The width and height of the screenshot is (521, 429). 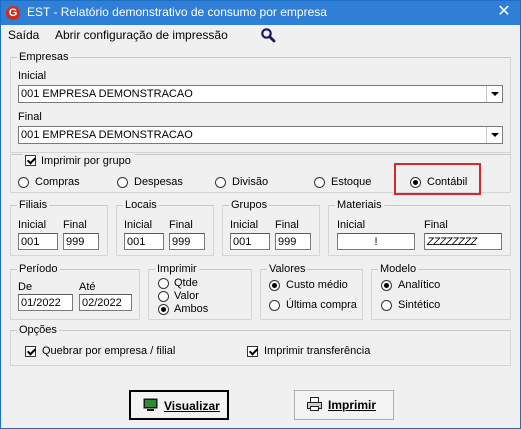 What do you see at coordinates (436, 225) in the screenshot?
I see `materiais-final-label: Final` at bounding box center [436, 225].